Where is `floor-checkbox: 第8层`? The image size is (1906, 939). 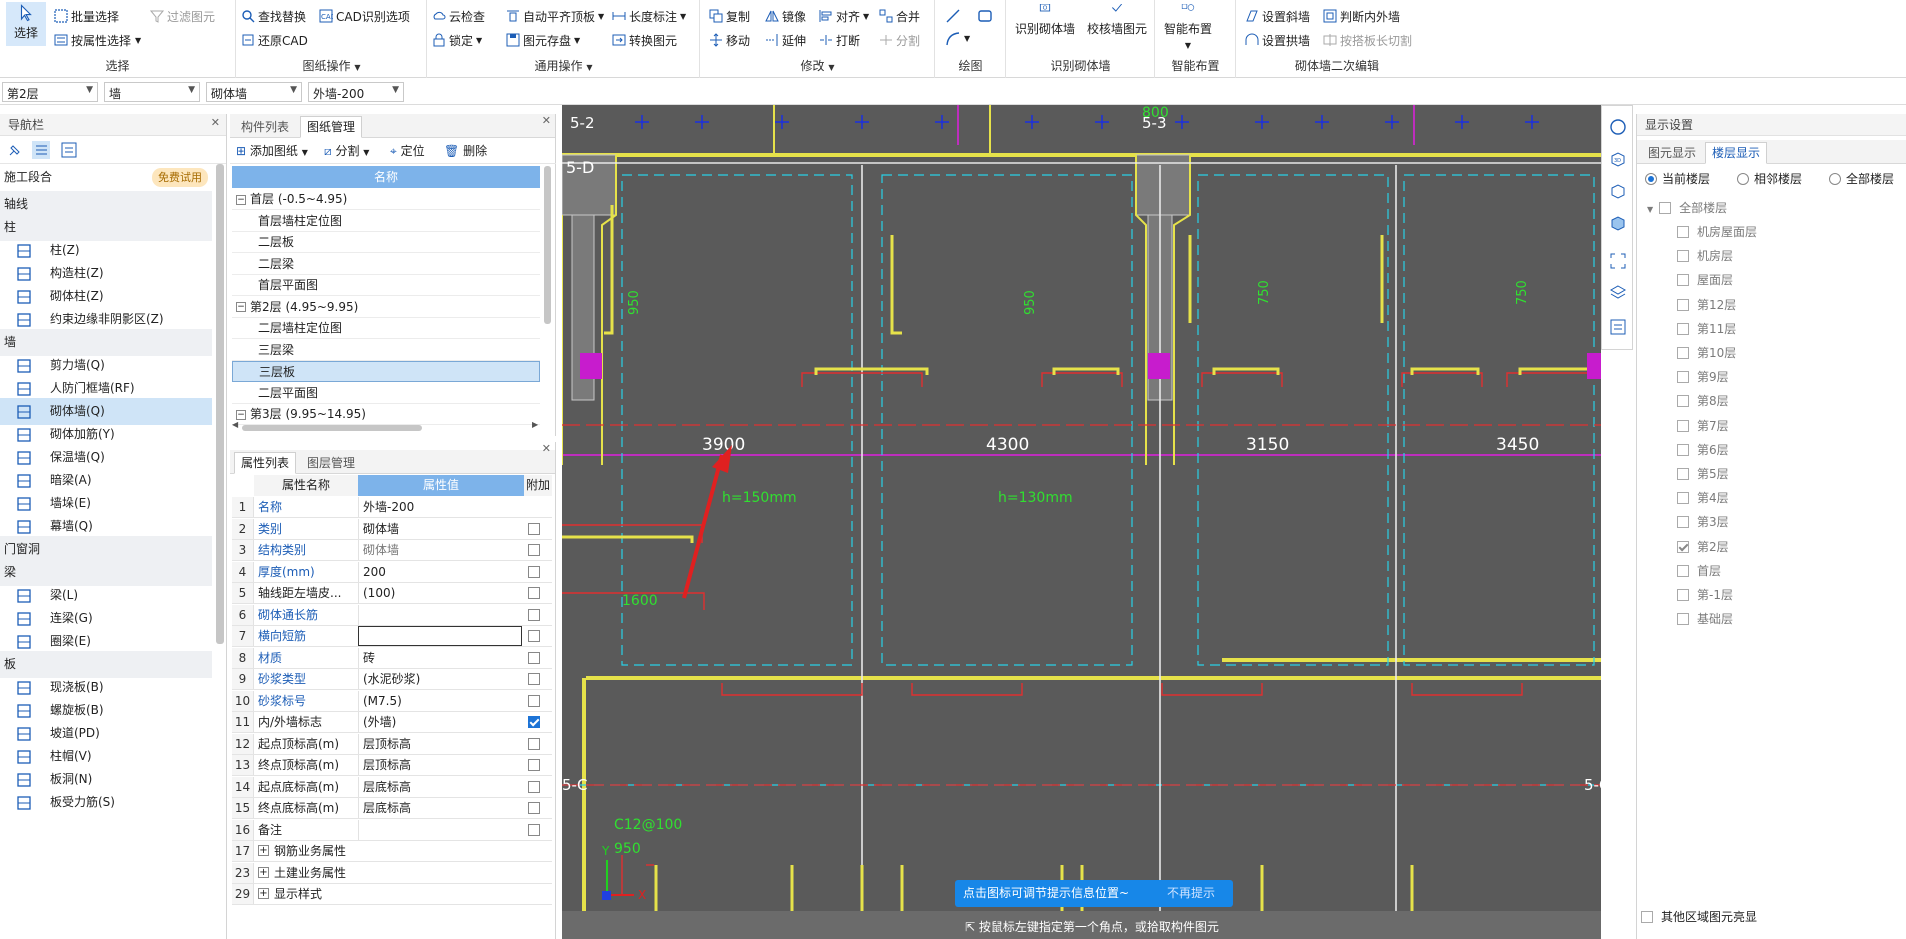
floor-checkbox: 第8层 is located at coordinates (1703, 401).